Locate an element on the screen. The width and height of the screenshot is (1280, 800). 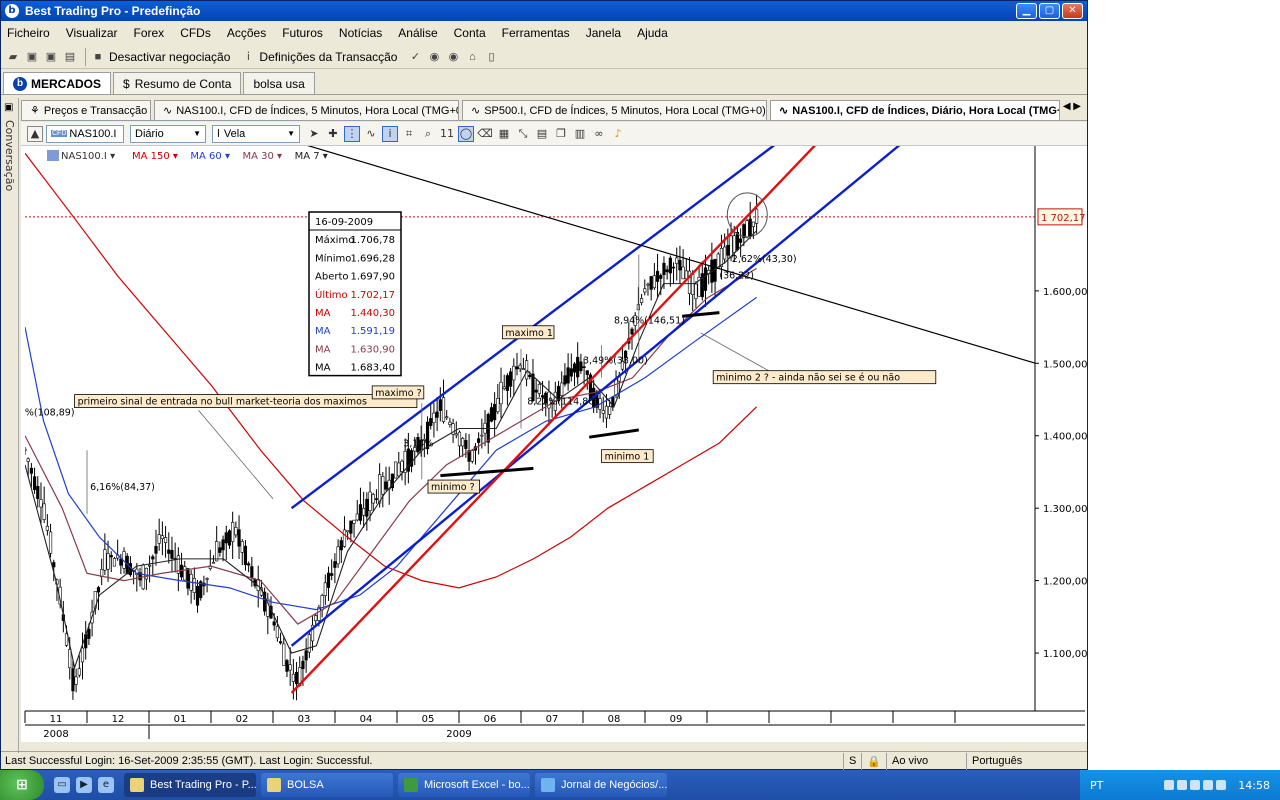
y-tick-label: 1.500,00 is located at coordinates (1065, 364).